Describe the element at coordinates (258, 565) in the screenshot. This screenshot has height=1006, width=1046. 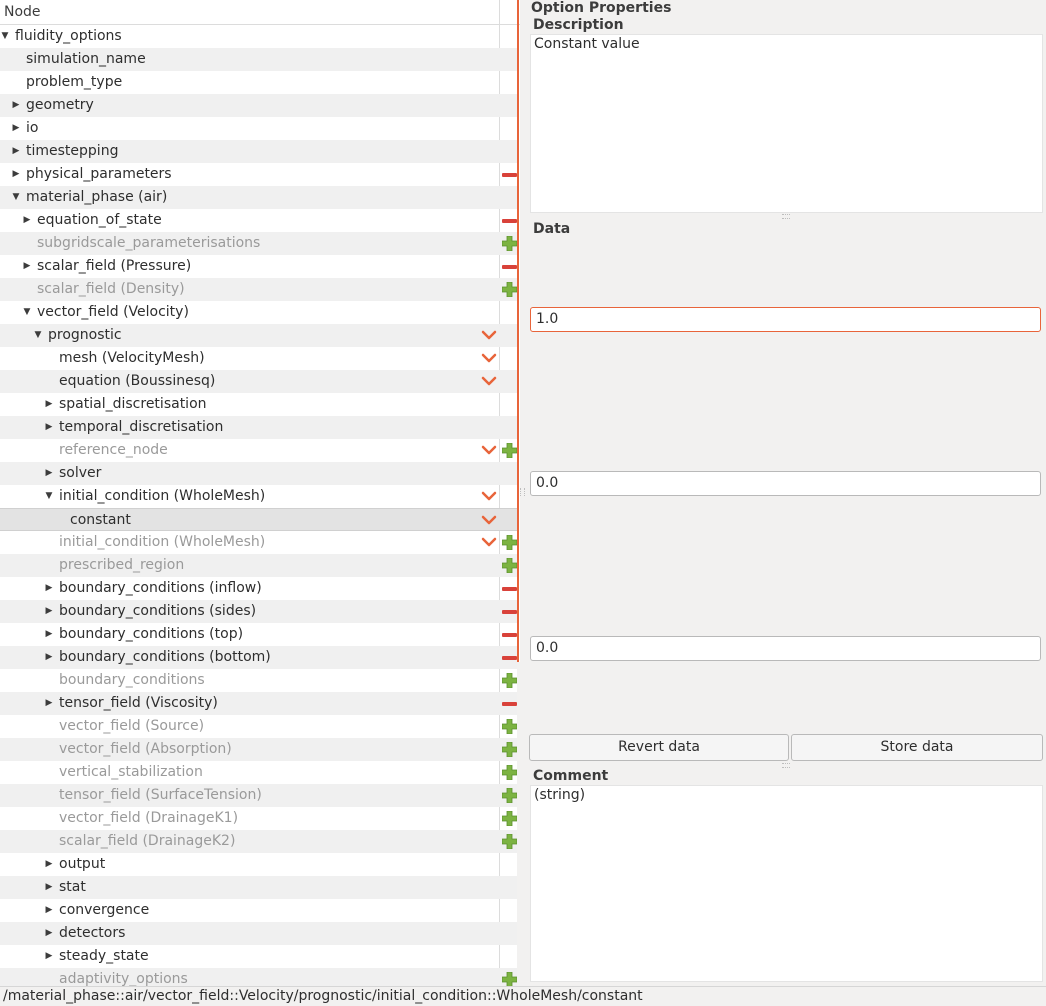
I see `tree-row: prescribed_region` at that location.